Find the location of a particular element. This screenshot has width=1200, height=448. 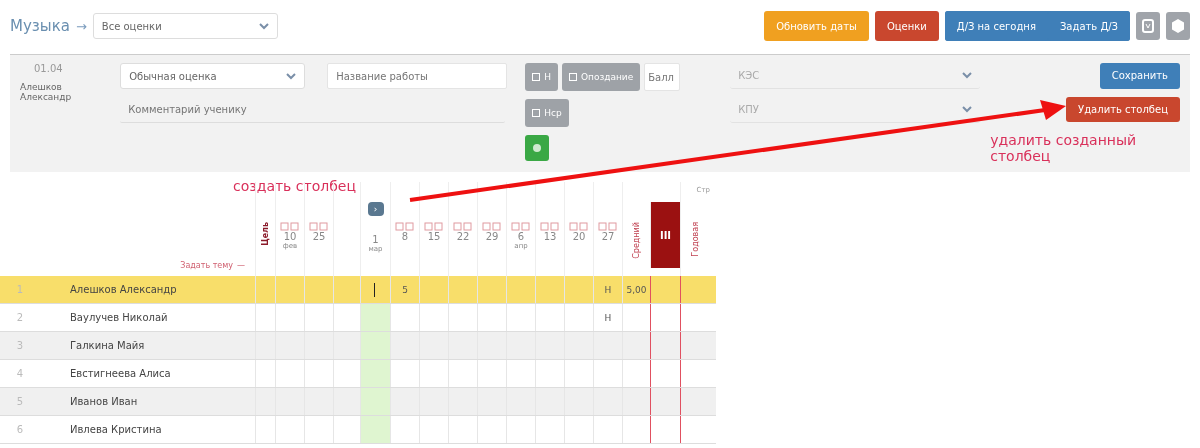

toggle-button: Опоздание is located at coordinates (601, 77).